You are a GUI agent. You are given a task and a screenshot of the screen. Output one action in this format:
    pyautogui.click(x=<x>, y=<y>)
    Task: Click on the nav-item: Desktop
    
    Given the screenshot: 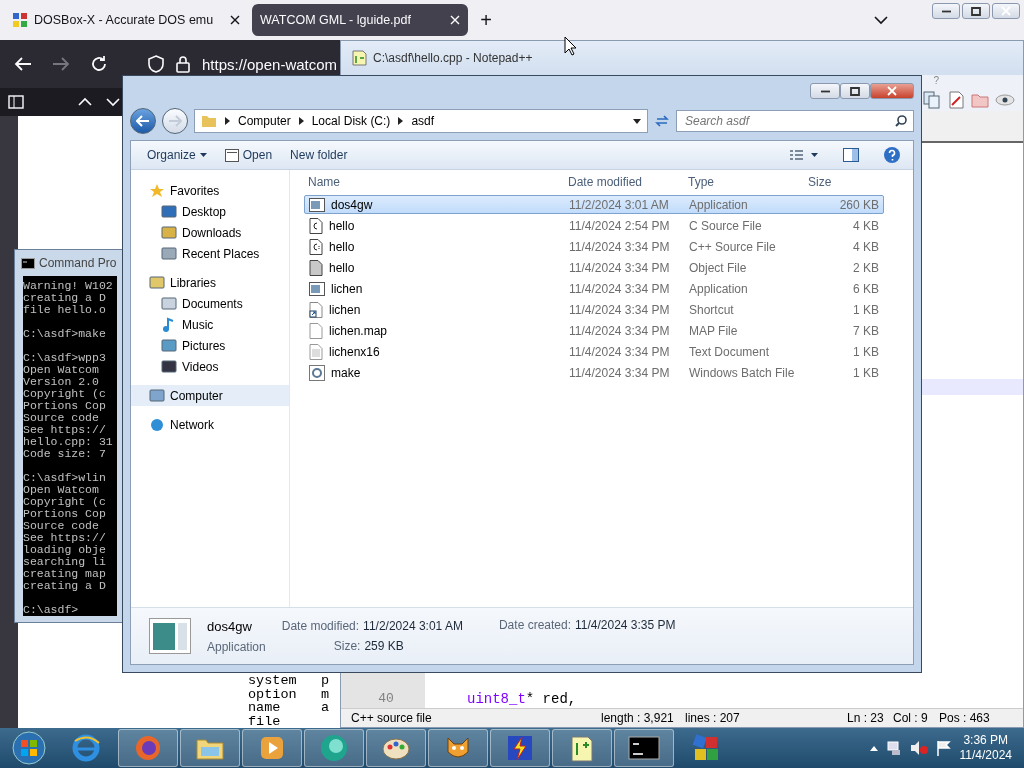 What is the action you would take?
    pyautogui.click(x=210, y=211)
    